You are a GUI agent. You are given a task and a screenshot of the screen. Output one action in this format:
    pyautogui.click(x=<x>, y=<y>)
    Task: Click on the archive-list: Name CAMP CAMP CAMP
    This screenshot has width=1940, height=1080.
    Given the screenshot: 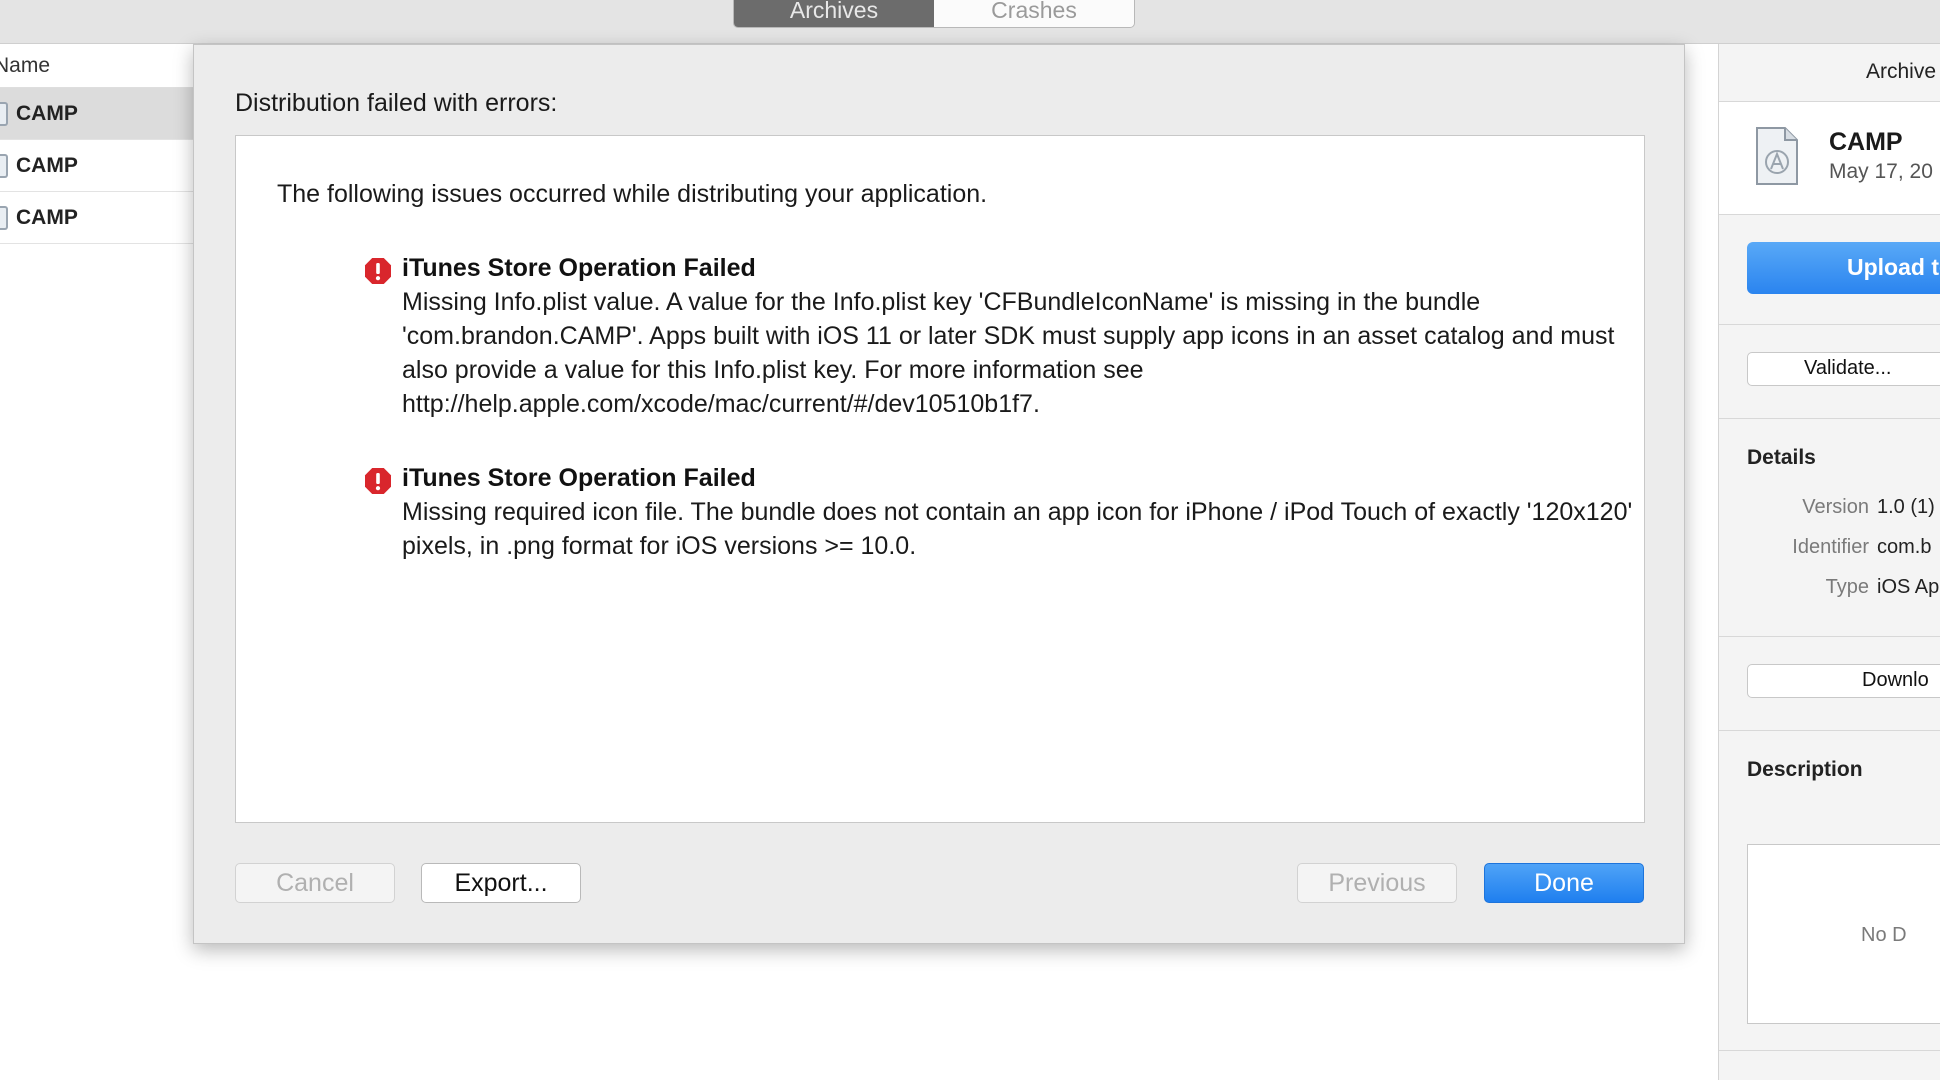 What is the action you would take?
    pyautogui.click(x=100, y=562)
    